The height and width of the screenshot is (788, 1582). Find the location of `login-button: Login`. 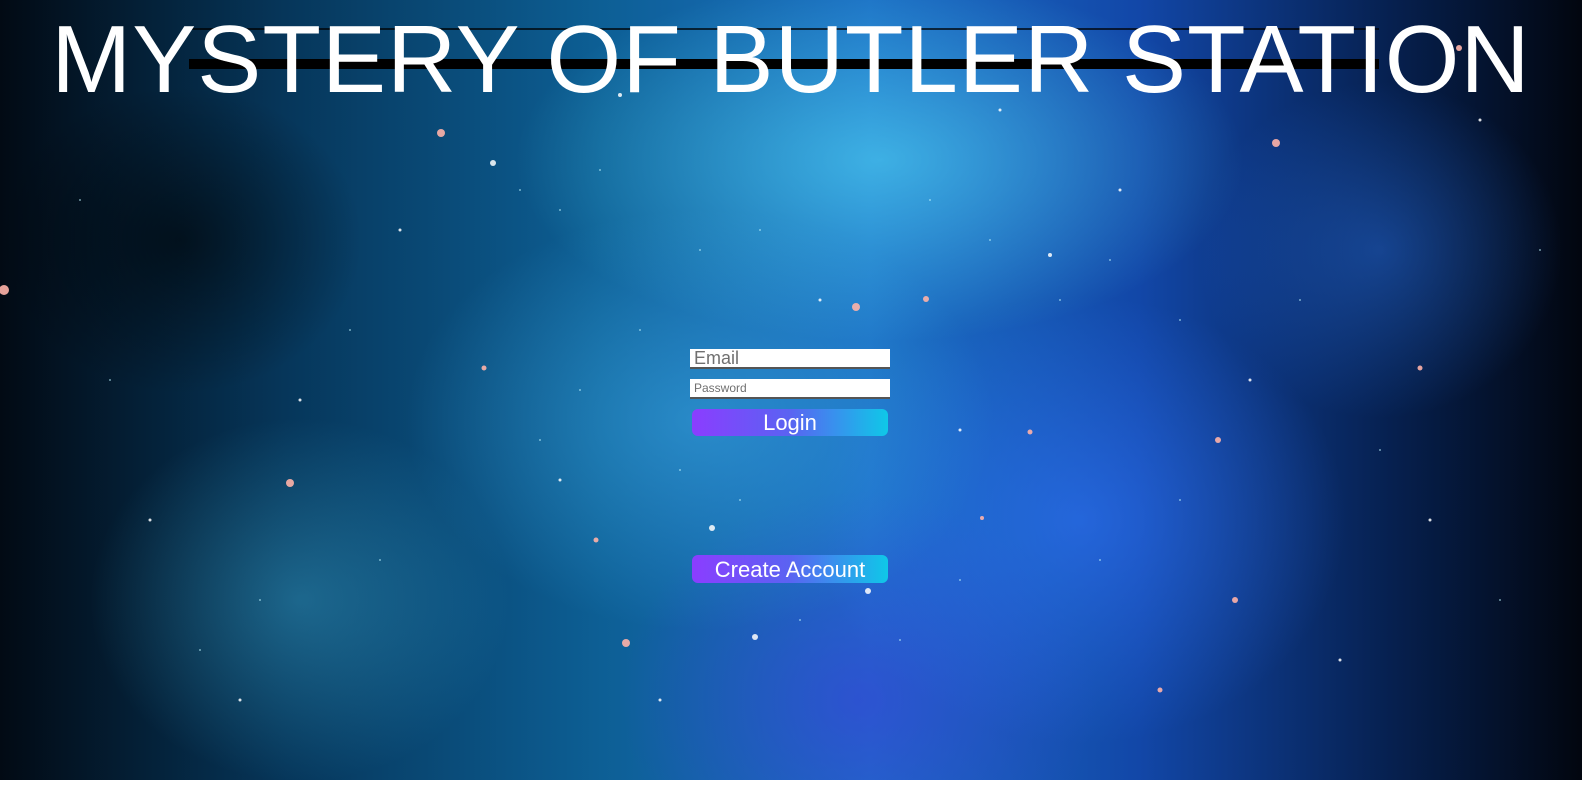

login-button: Login is located at coordinates (790, 422).